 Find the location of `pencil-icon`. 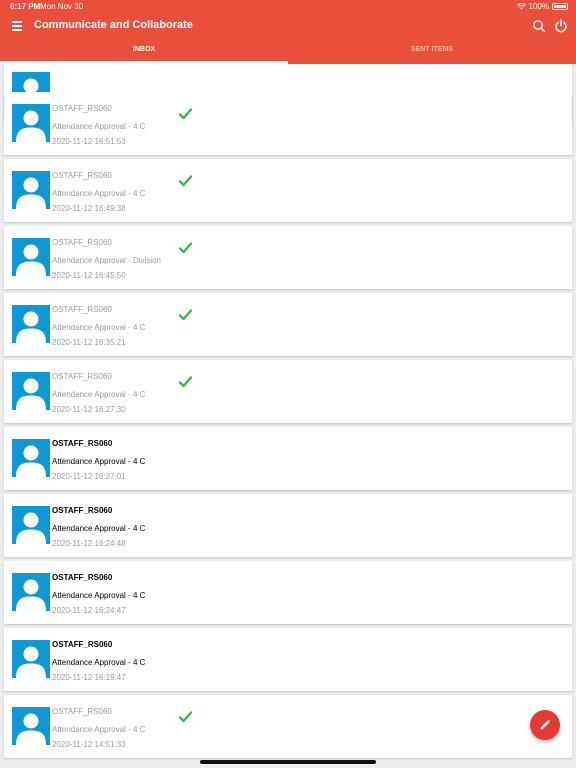

pencil-icon is located at coordinates (545, 724).